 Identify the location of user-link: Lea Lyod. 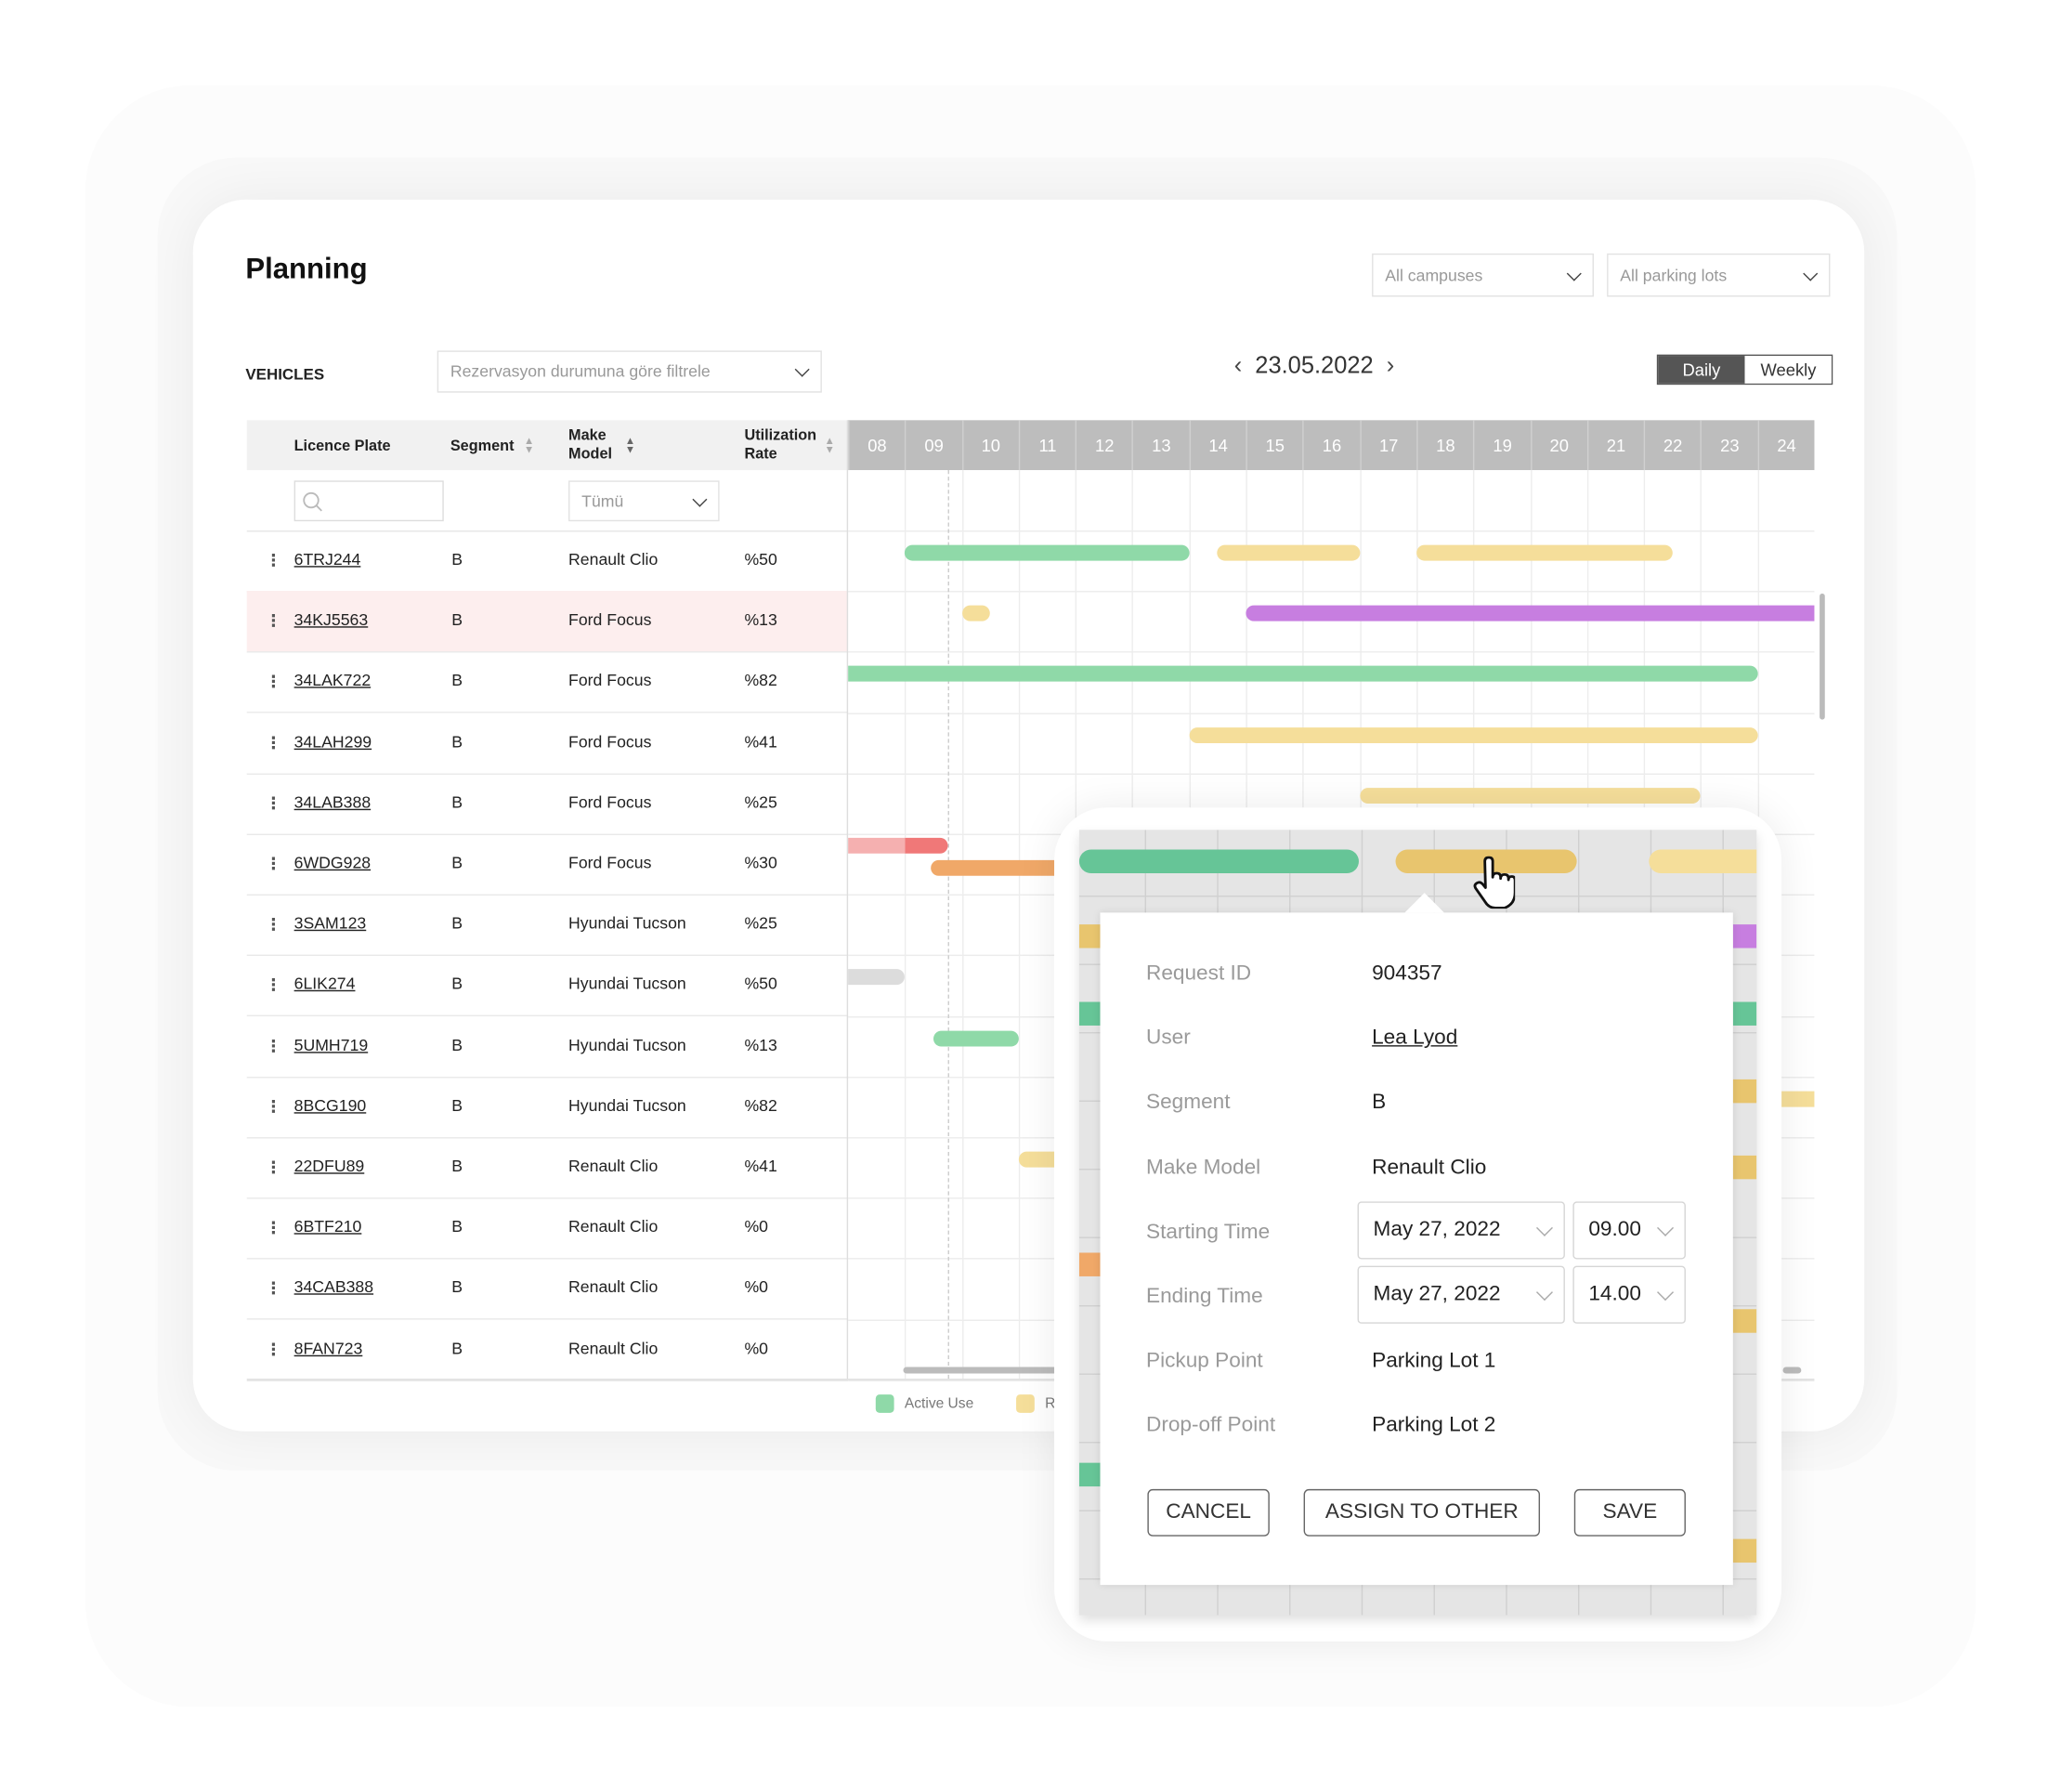
(1414, 1039).